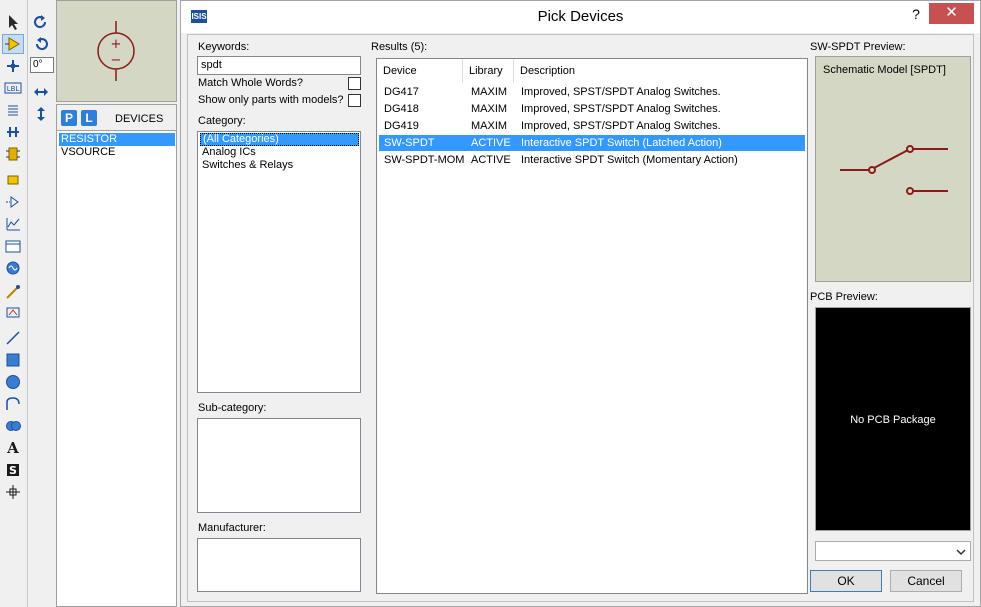  What do you see at coordinates (117, 139) in the screenshot?
I see `device-item: RESISTOR` at bounding box center [117, 139].